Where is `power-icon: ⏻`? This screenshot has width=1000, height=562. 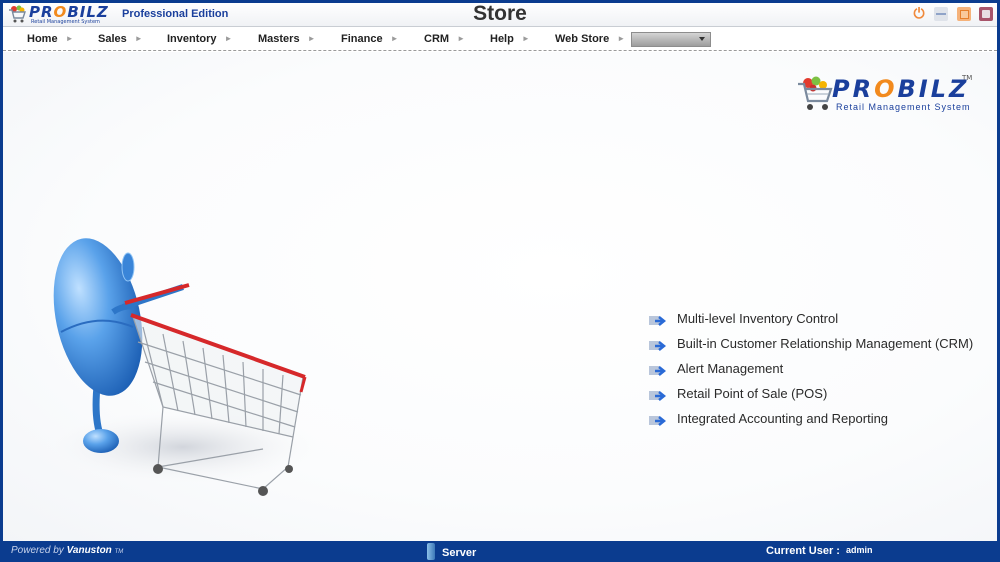
power-icon: ⏻ is located at coordinates (919, 14).